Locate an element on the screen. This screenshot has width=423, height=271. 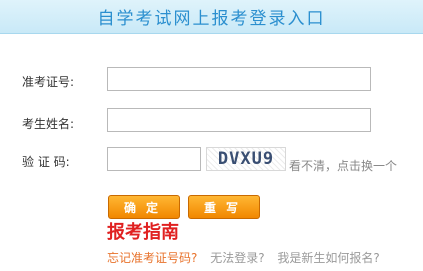
captcha-text: DVXU9 is located at coordinates (246, 159).